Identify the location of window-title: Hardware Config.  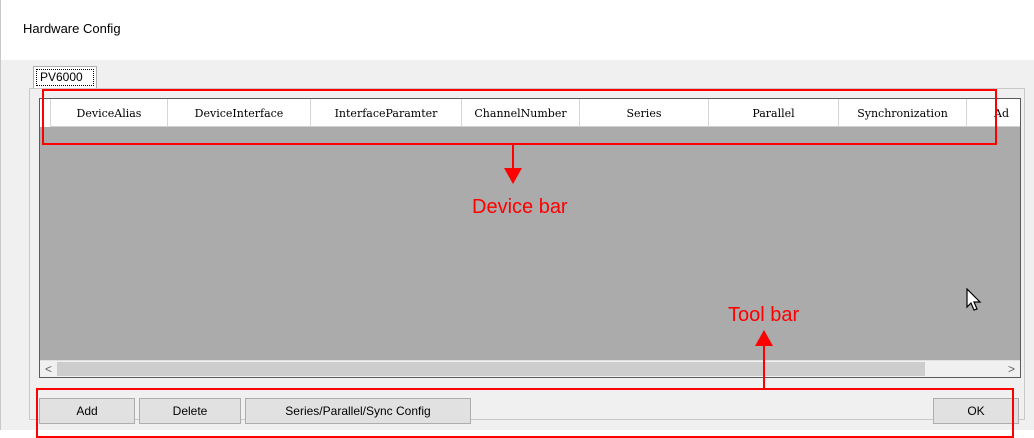
(72, 28).